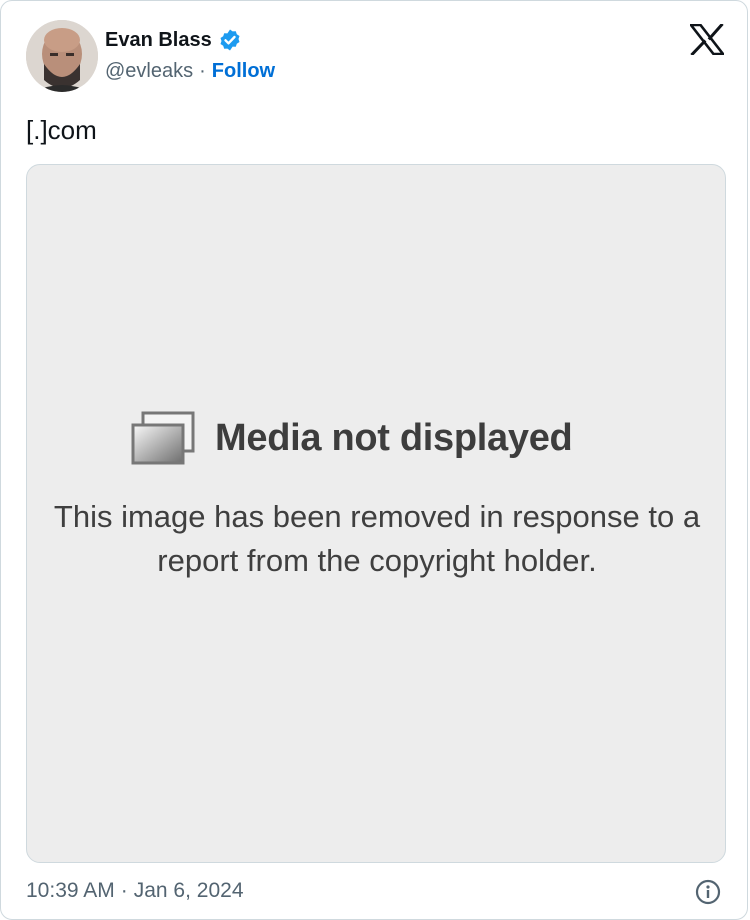 This screenshot has height=920, width=750. Describe the element at coordinates (230, 40) in the screenshot. I see `verified-badge-icon` at that location.